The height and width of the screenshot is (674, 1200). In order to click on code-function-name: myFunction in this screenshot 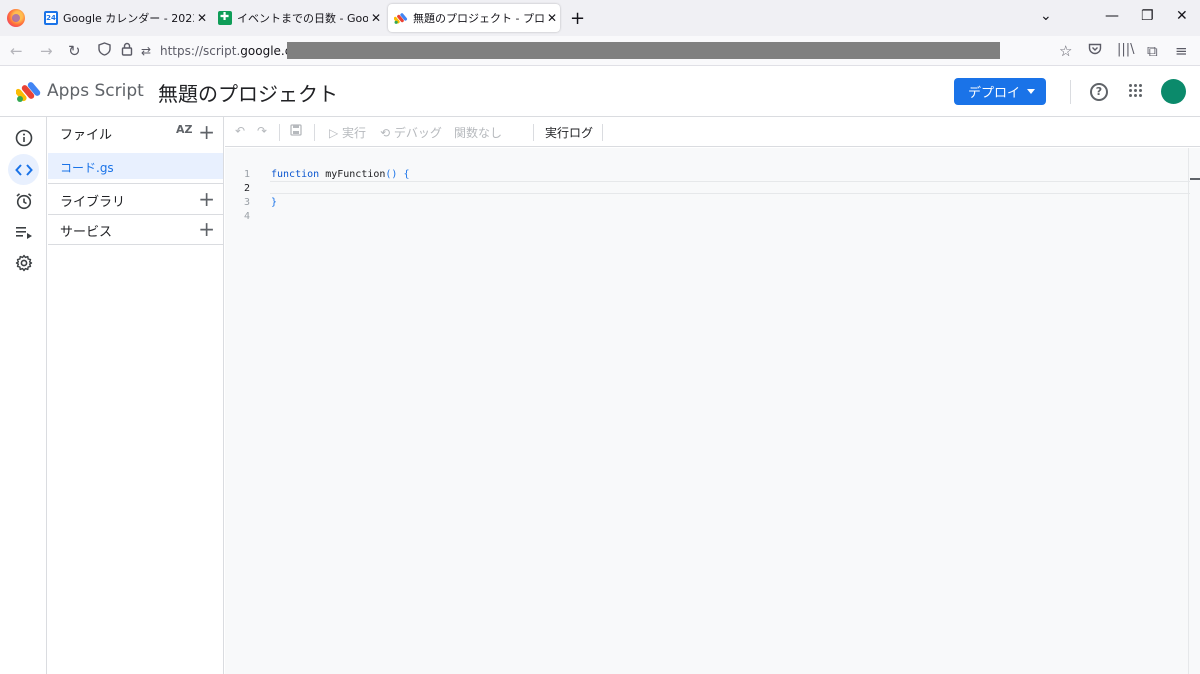, I will do `click(352, 174)`.